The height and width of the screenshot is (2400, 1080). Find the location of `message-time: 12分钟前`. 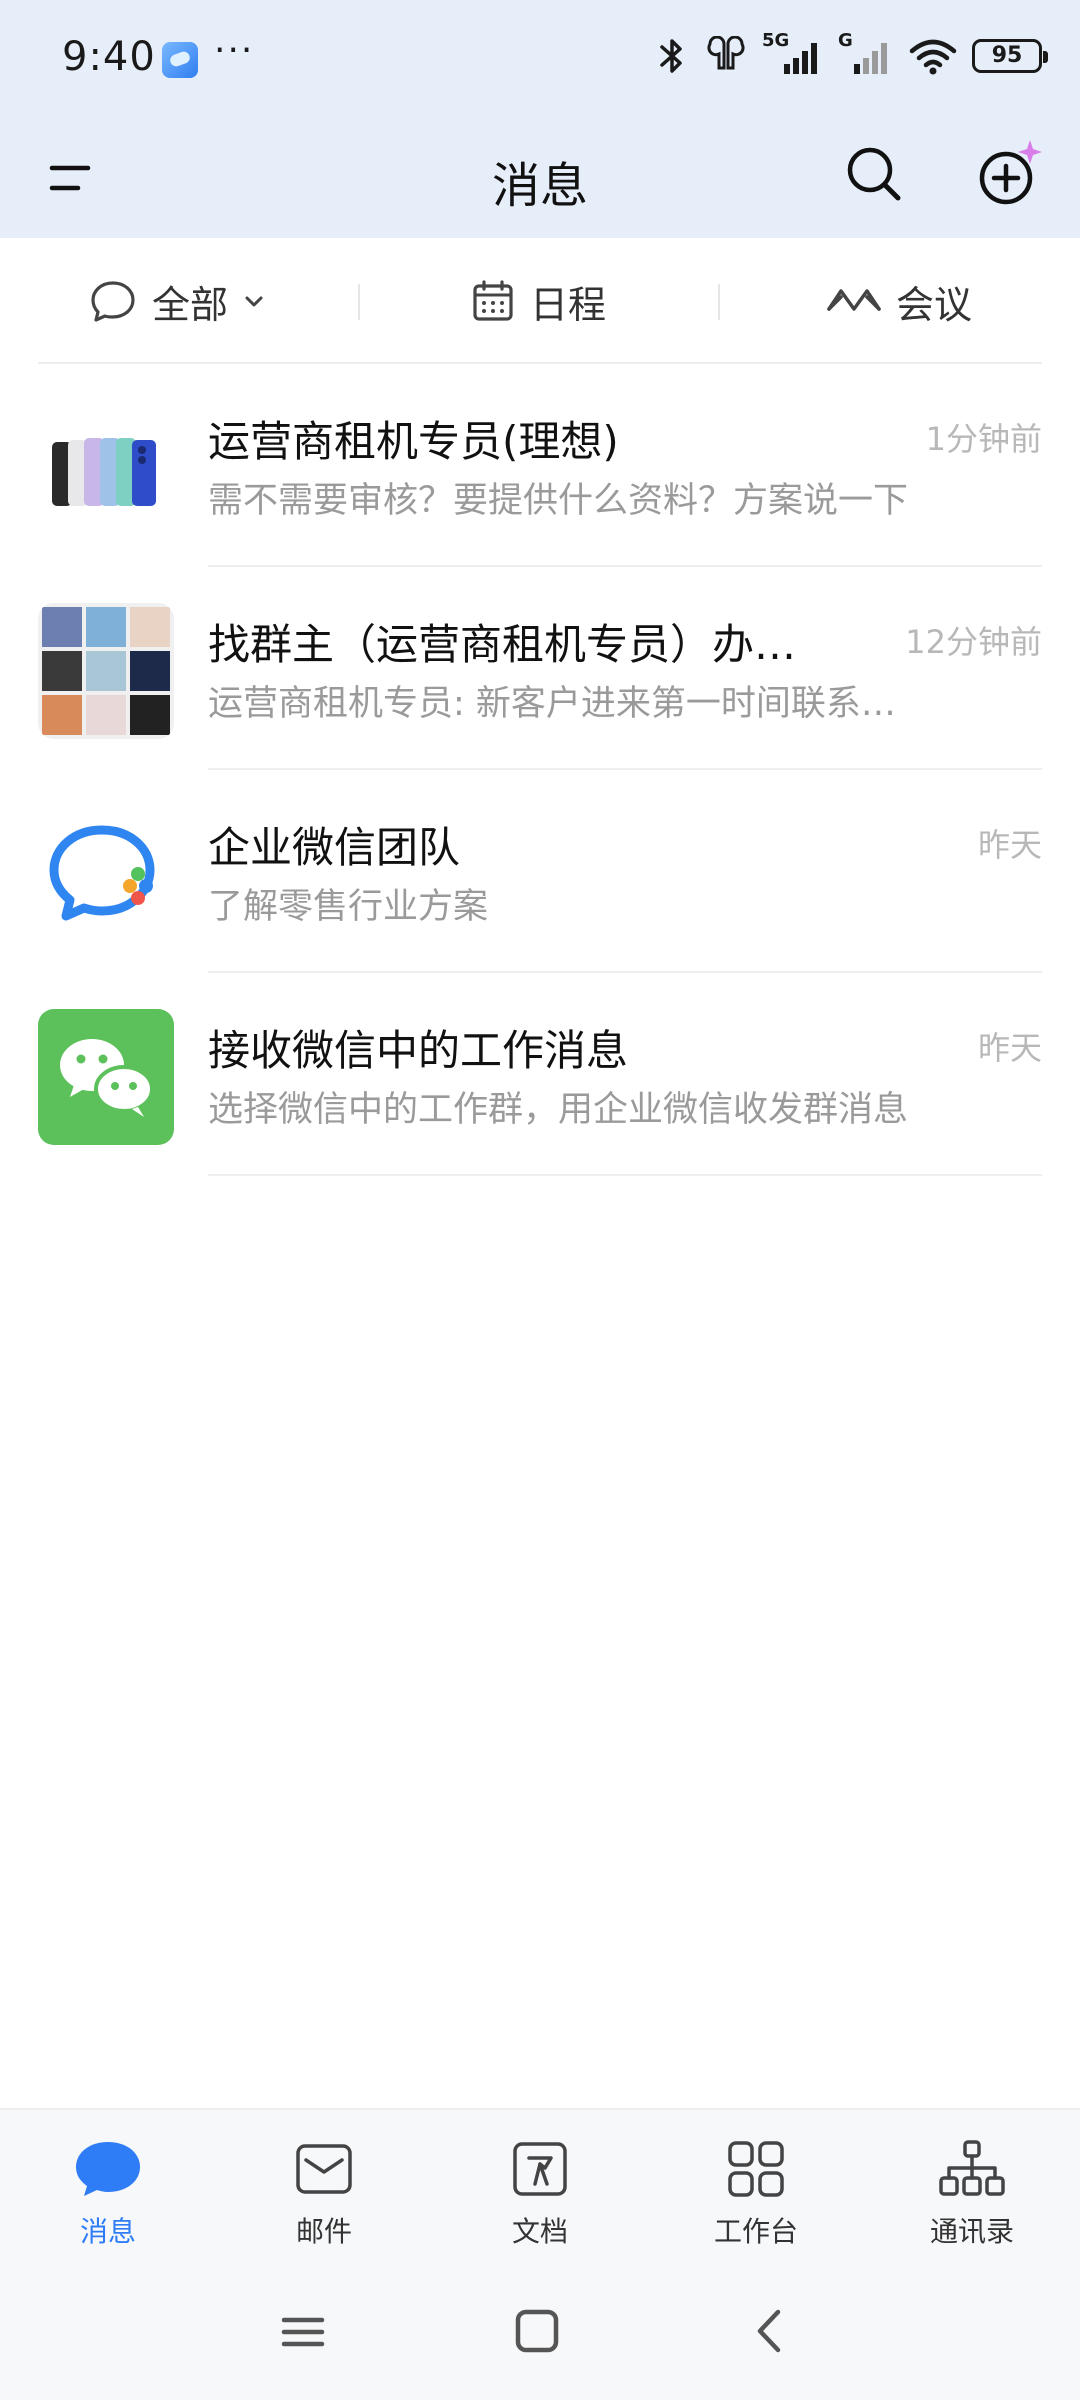

message-time: 12分钟前 is located at coordinates (973, 642).